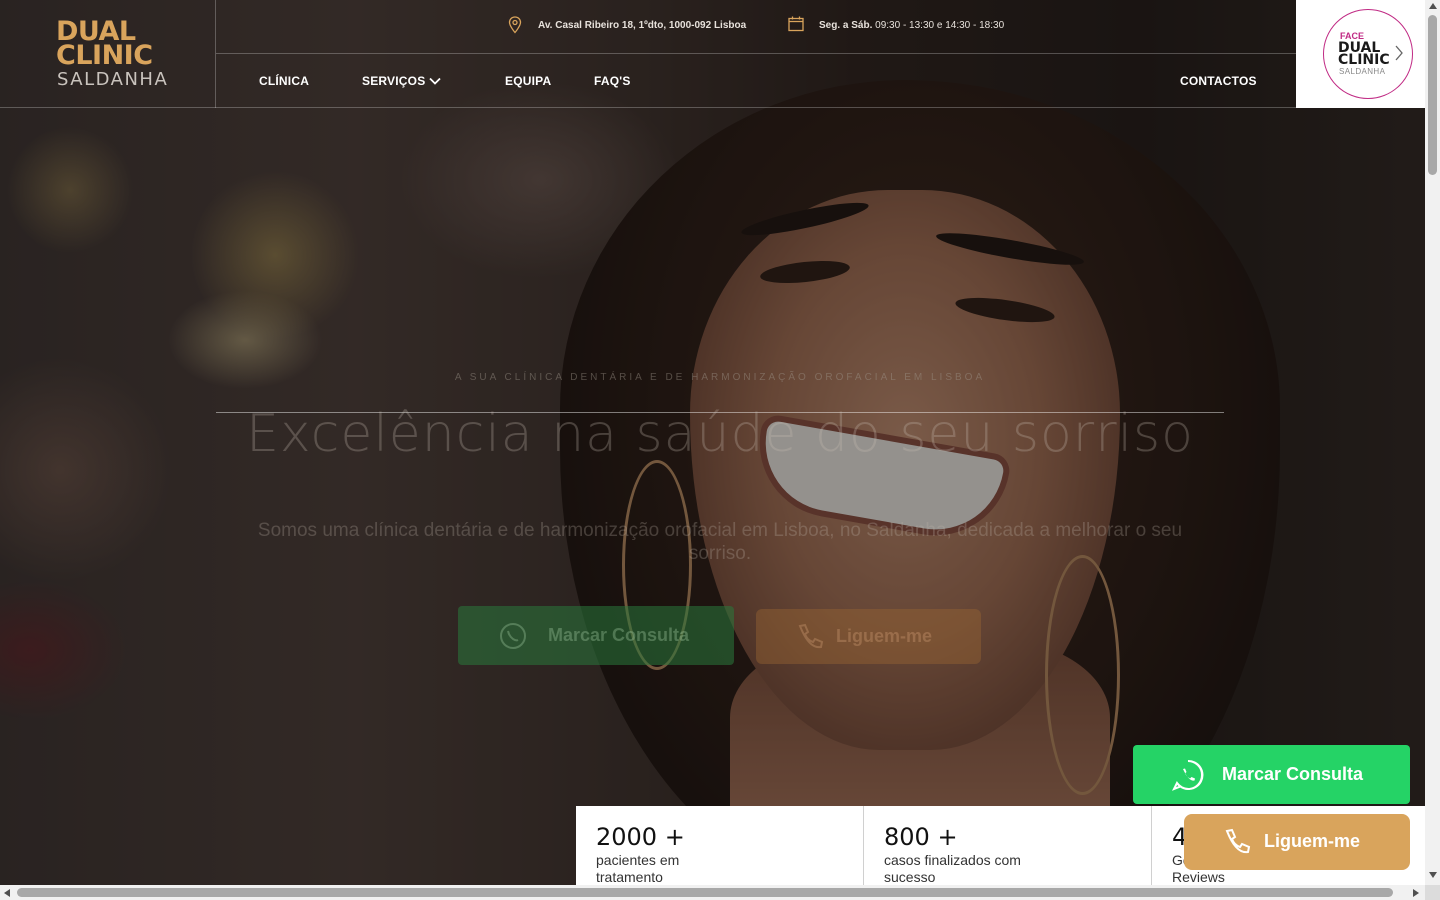  Describe the element at coordinates (846, 25) in the screenshot. I see `opening-days: Seg. a Sáb.` at that location.